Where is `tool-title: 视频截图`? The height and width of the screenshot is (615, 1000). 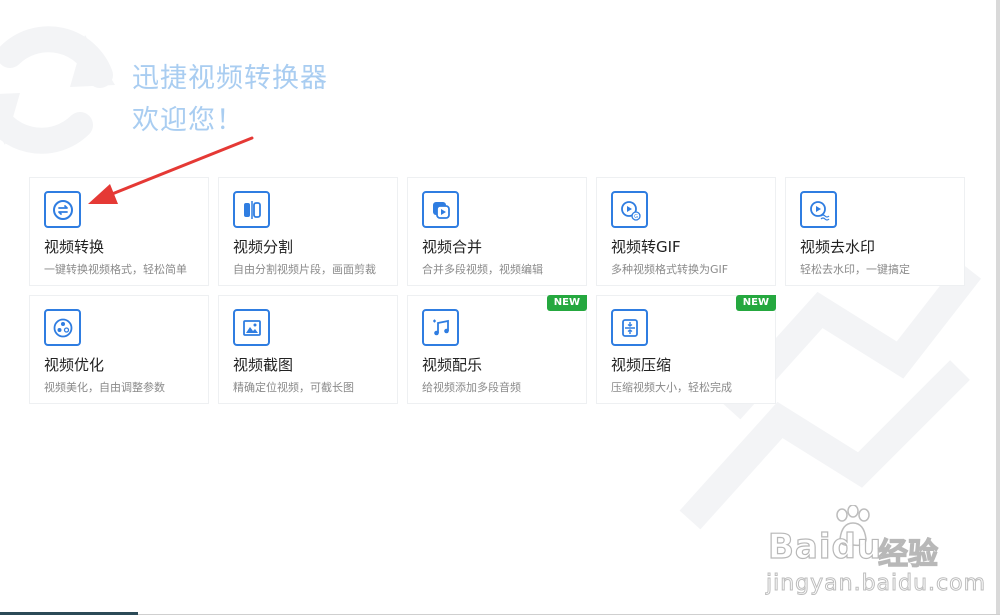
tool-title: 视频截图 is located at coordinates (263, 365).